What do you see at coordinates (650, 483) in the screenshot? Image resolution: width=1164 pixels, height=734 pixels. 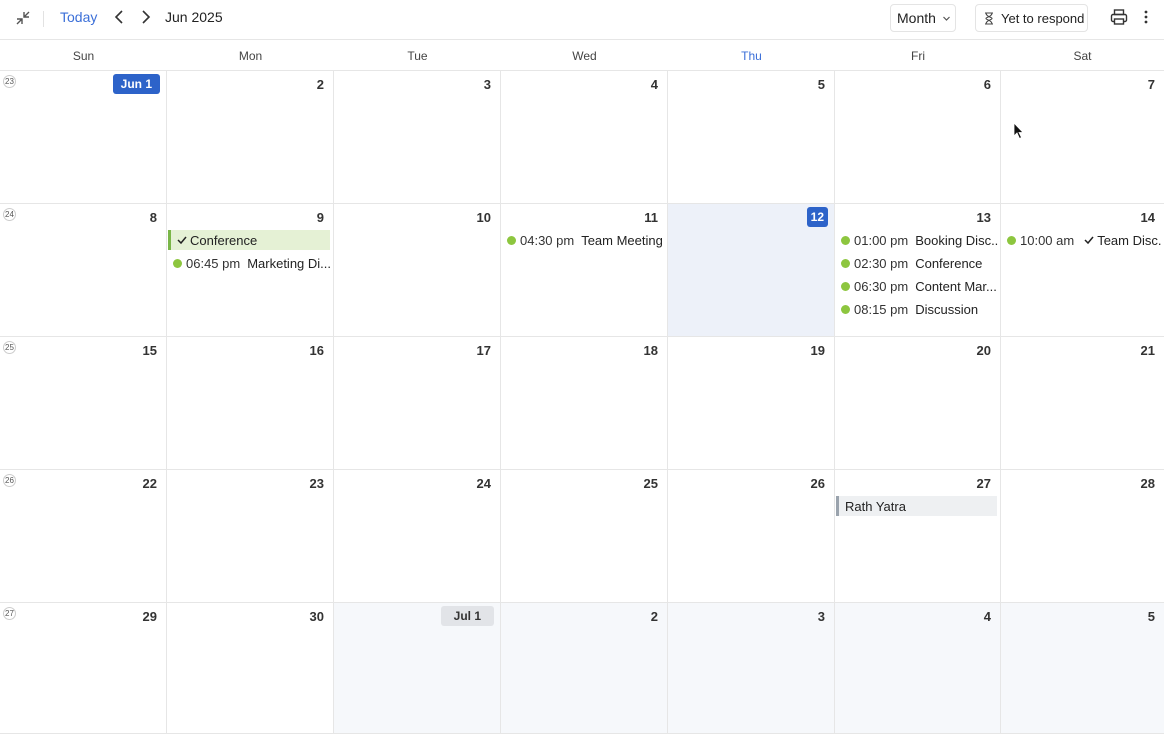 I see `day-number: 25` at bounding box center [650, 483].